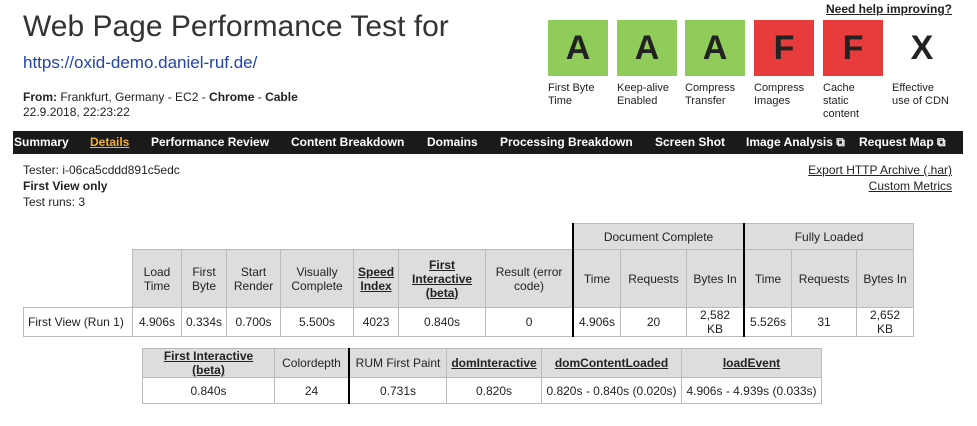  What do you see at coordinates (494, 363) in the screenshot?
I see `col-dom-interactive: domInteractive` at bounding box center [494, 363].